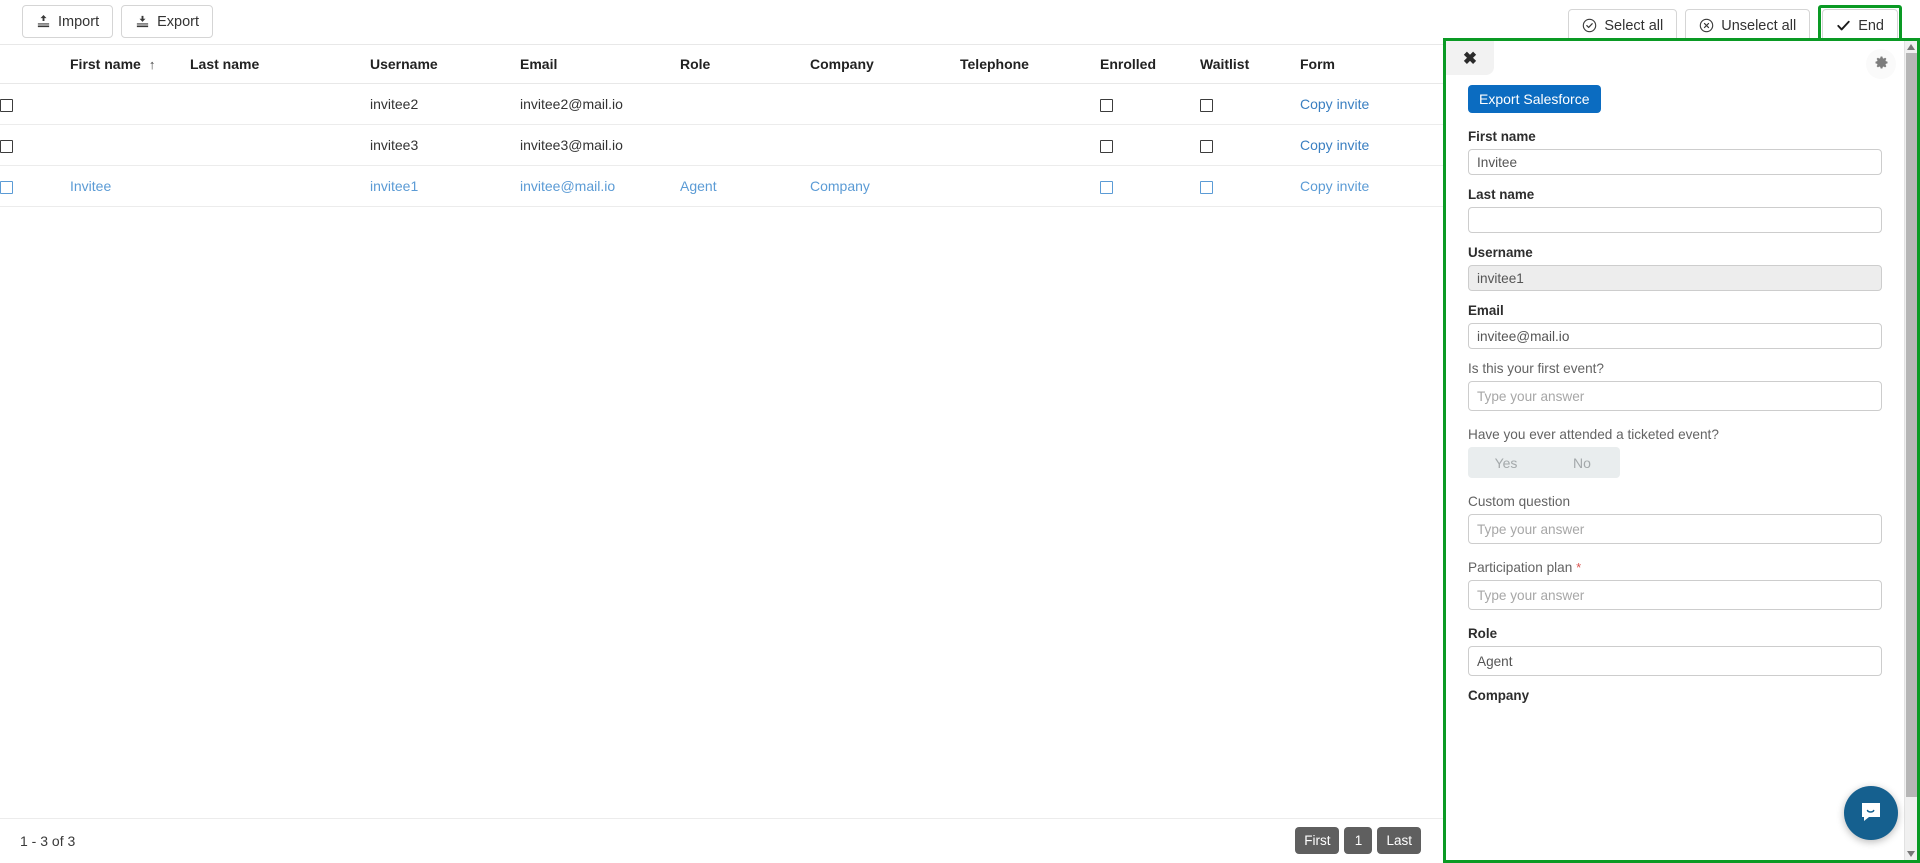 The height and width of the screenshot is (863, 1920). Describe the element at coordinates (1317, 840) in the screenshot. I see `pagination-first-button: First` at that location.